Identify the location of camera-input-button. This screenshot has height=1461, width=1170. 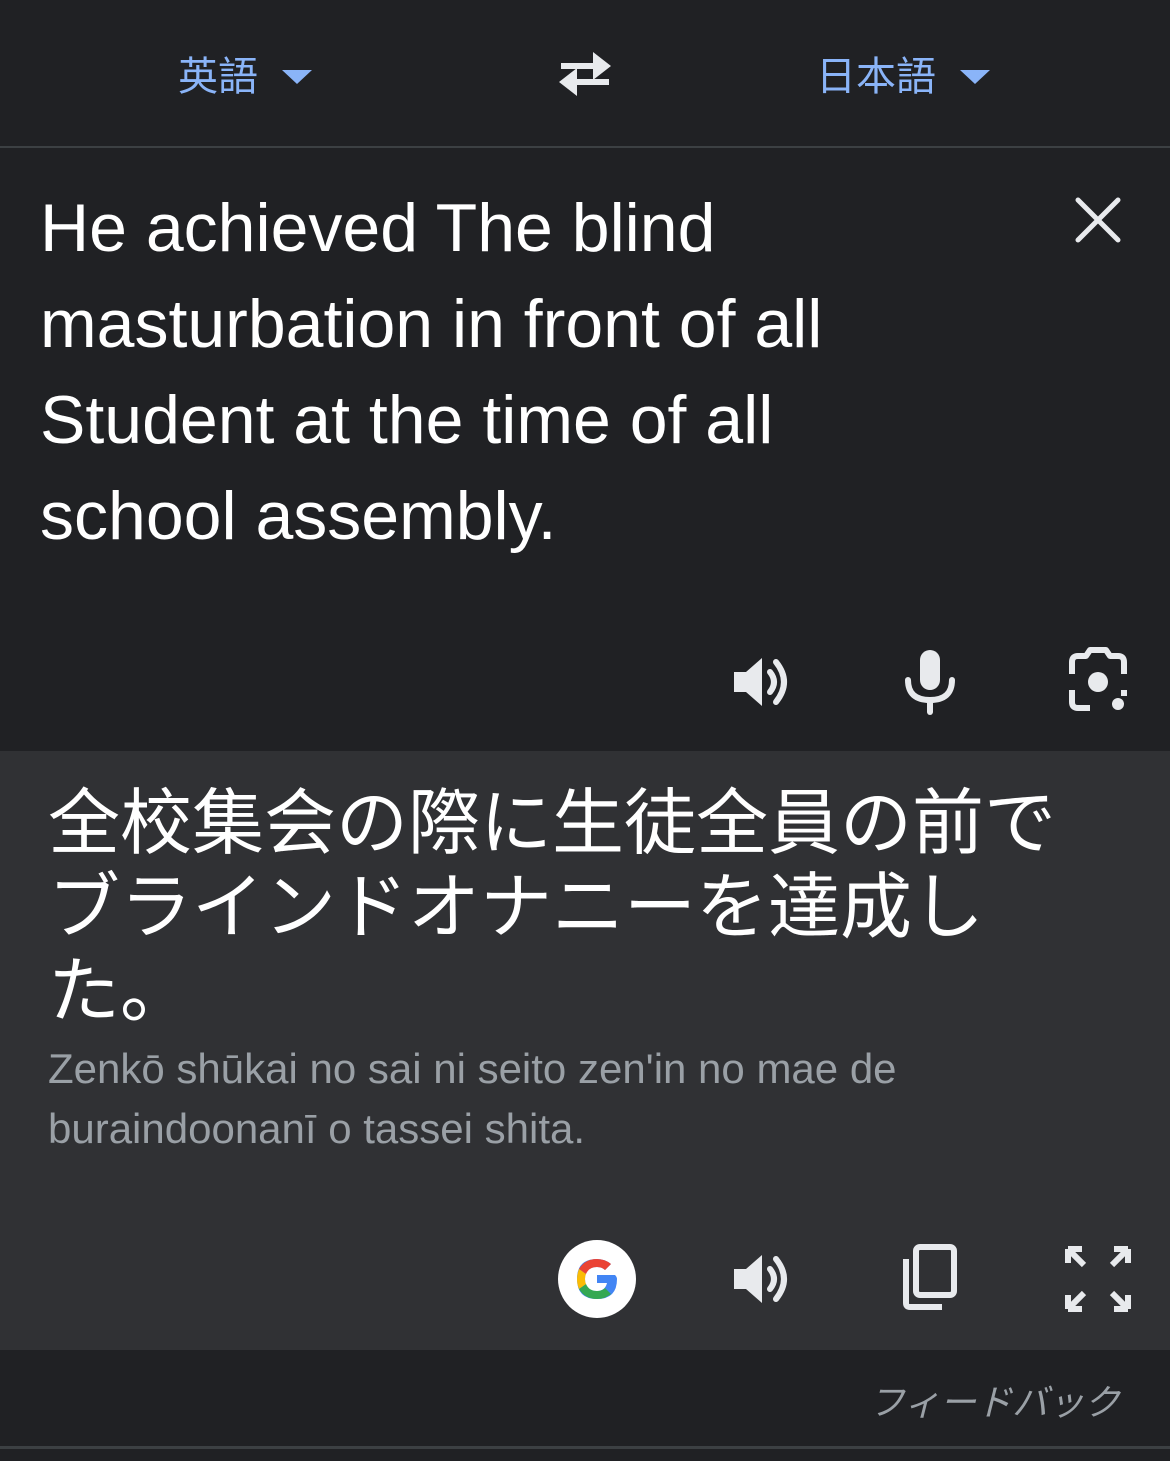
(1098, 682).